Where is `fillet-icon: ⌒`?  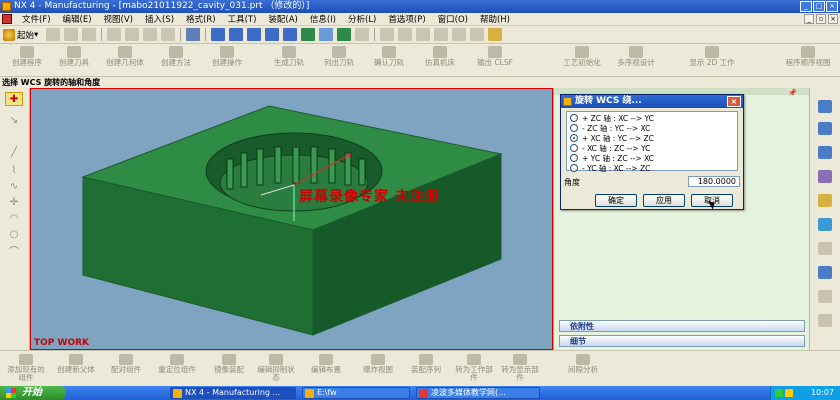
fillet-icon: ⌒ is located at coordinates (14, 253).